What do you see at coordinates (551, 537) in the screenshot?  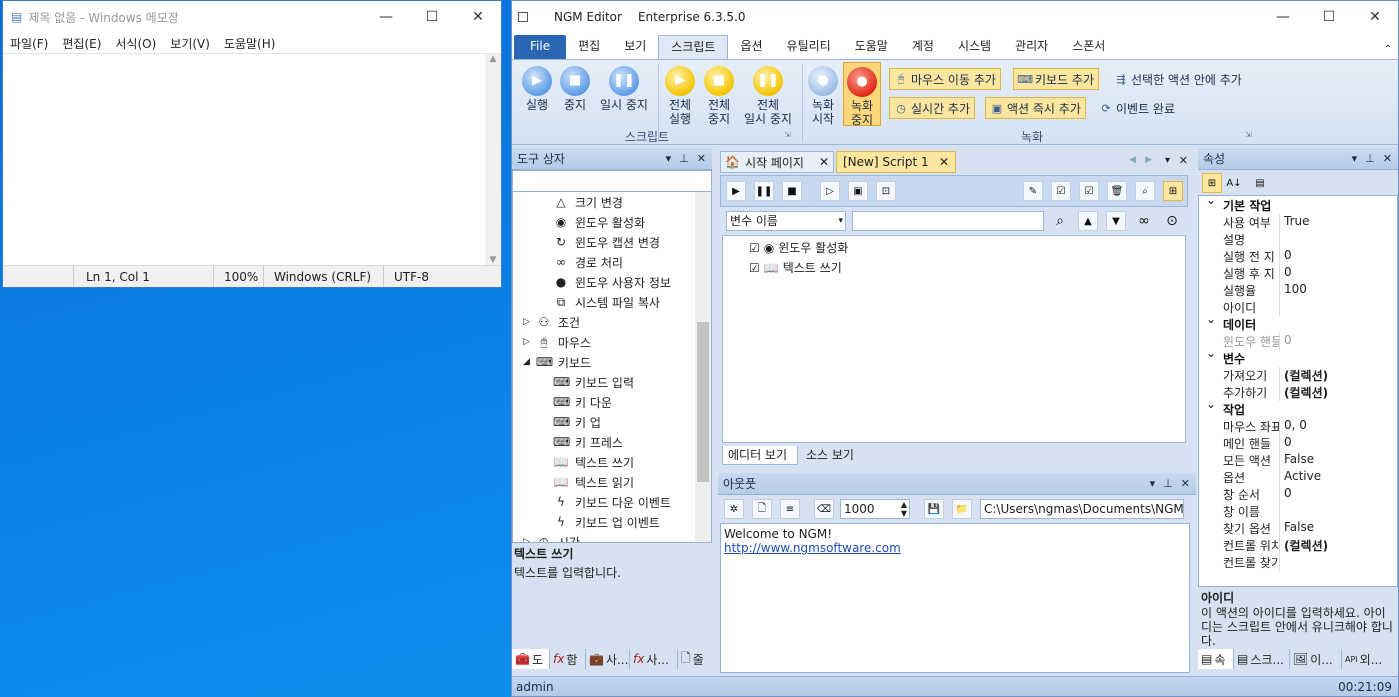 I see `tree-group-time: ▷ ◷ 시간` at bounding box center [551, 537].